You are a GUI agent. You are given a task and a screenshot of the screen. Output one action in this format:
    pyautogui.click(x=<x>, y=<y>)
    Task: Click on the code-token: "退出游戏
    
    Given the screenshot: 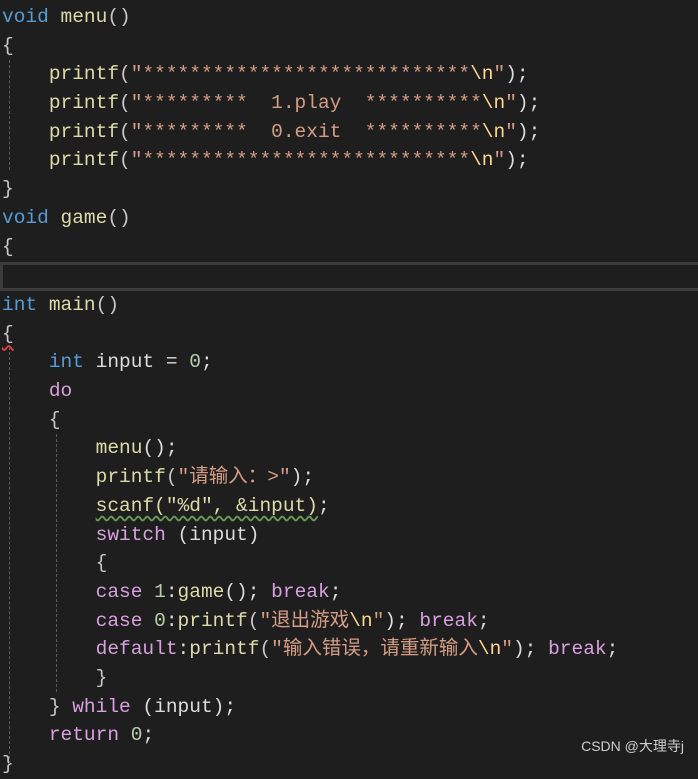 What is the action you would take?
    pyautogui.click(x=304, y=620)
    